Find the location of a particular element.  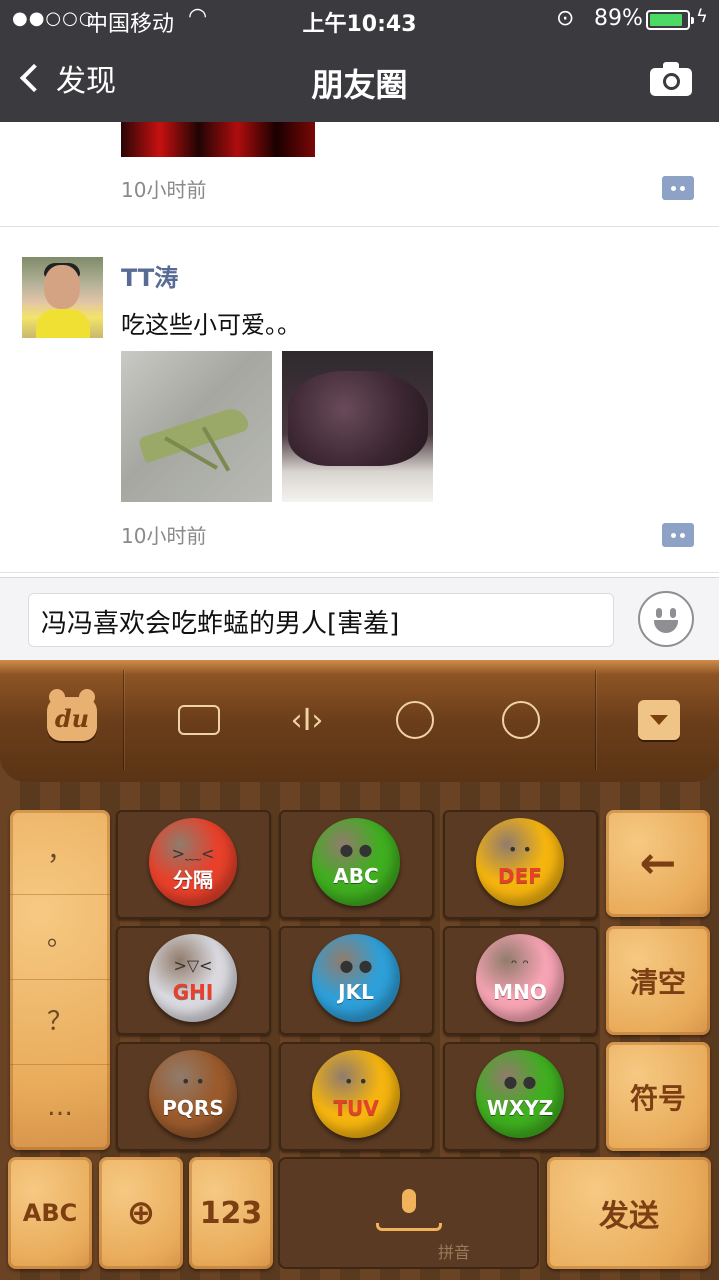

backspace-key: ← is located at coordinates (658, 863).